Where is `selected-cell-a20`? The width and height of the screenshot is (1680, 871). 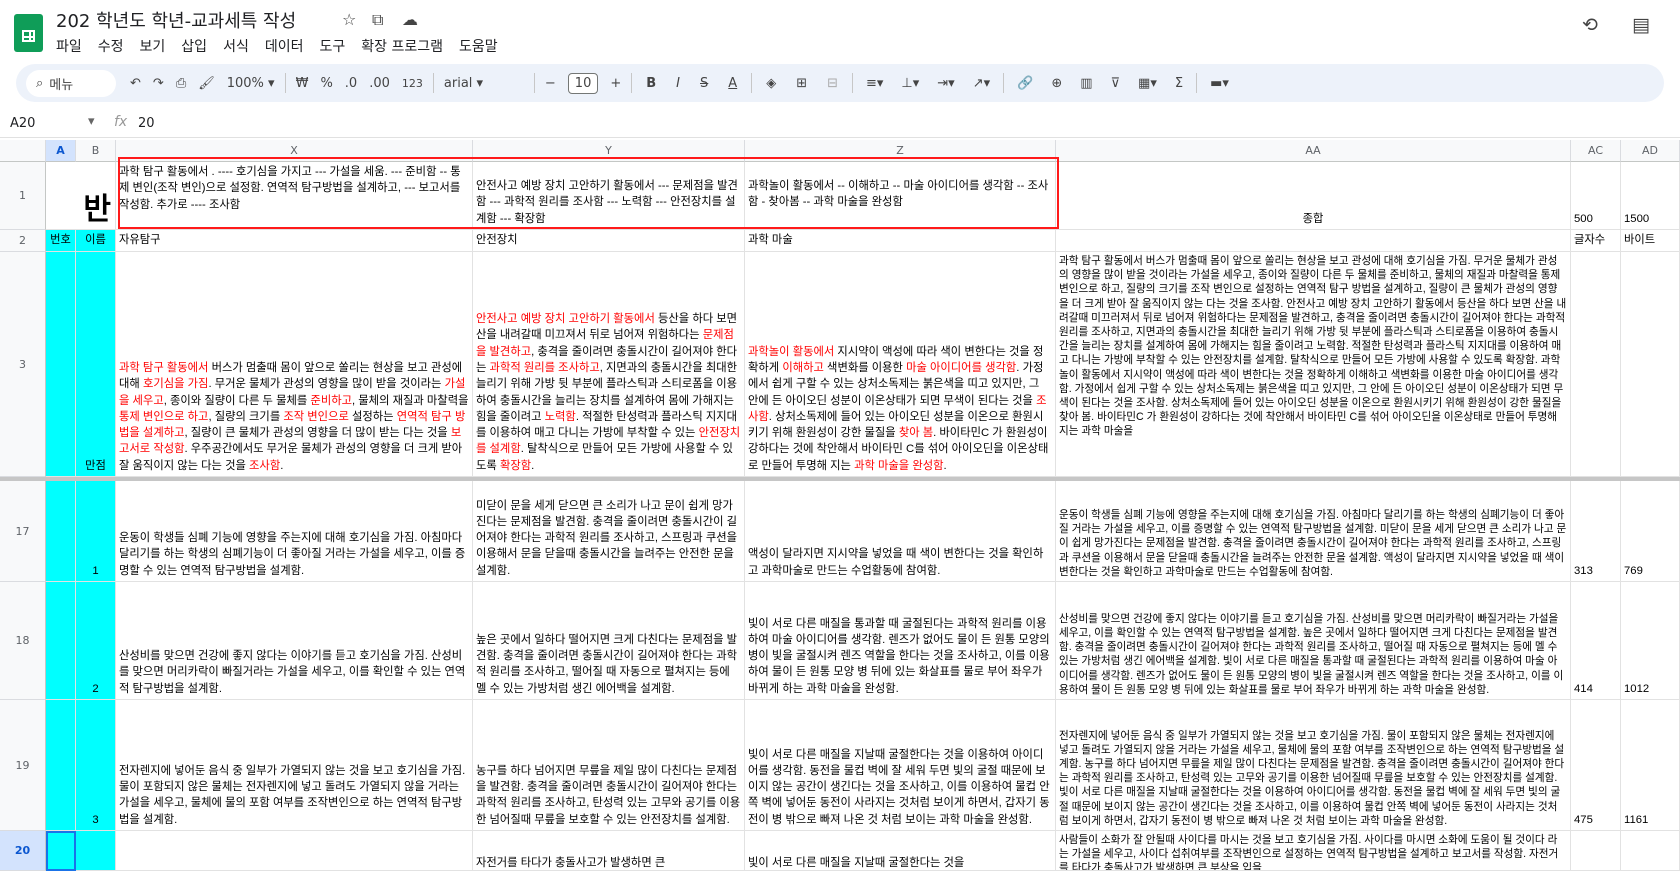 selected-cell-a20 is located at coordinates (61, 851).